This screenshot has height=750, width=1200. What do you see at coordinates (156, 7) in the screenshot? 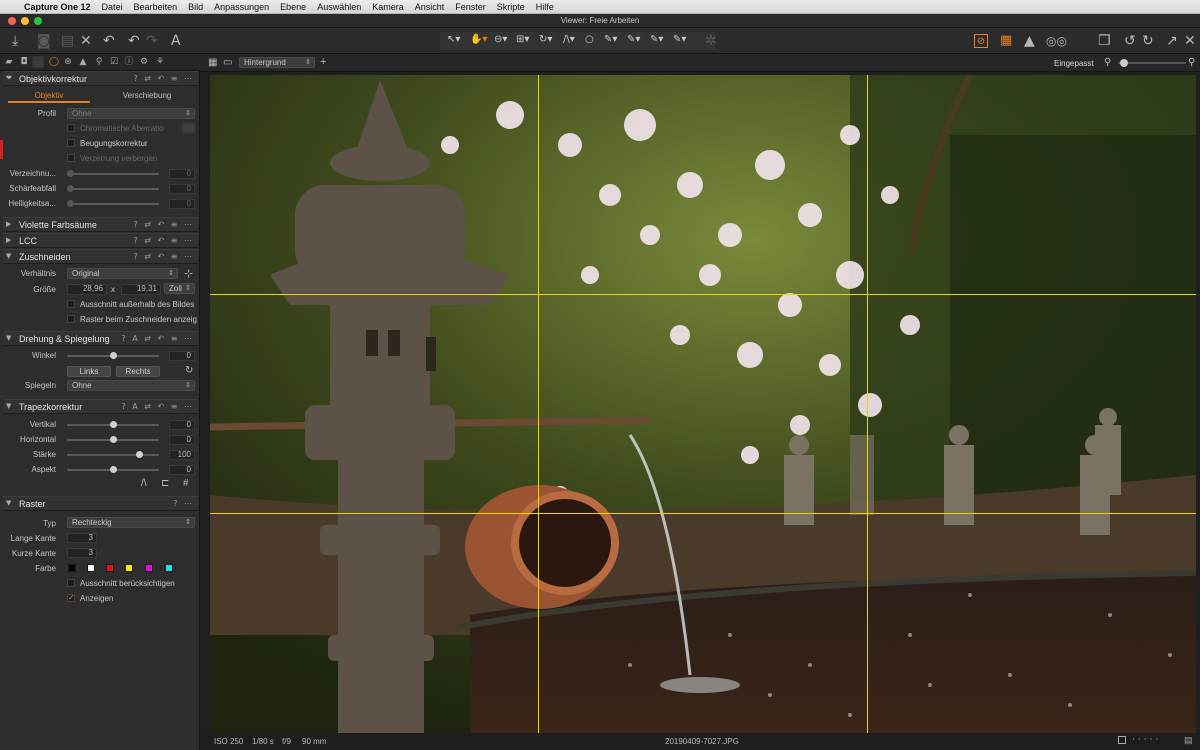
I see `menu-bearbeiten: Bearbeiten` at bounding box center [156, 7].